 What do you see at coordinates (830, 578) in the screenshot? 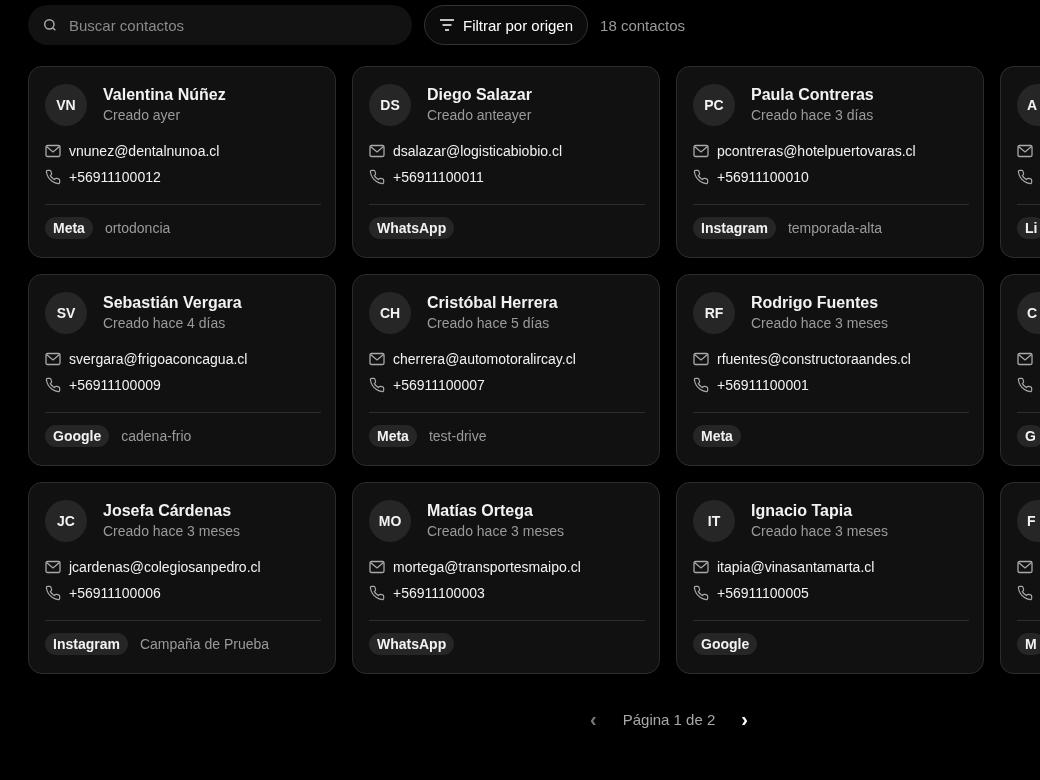
I see `contact-card: IT Ignacio Tapia Creado hace 3 meses itapia@vinasantamarta.cl +56911100005 Google` at bounding box center [830, 578].